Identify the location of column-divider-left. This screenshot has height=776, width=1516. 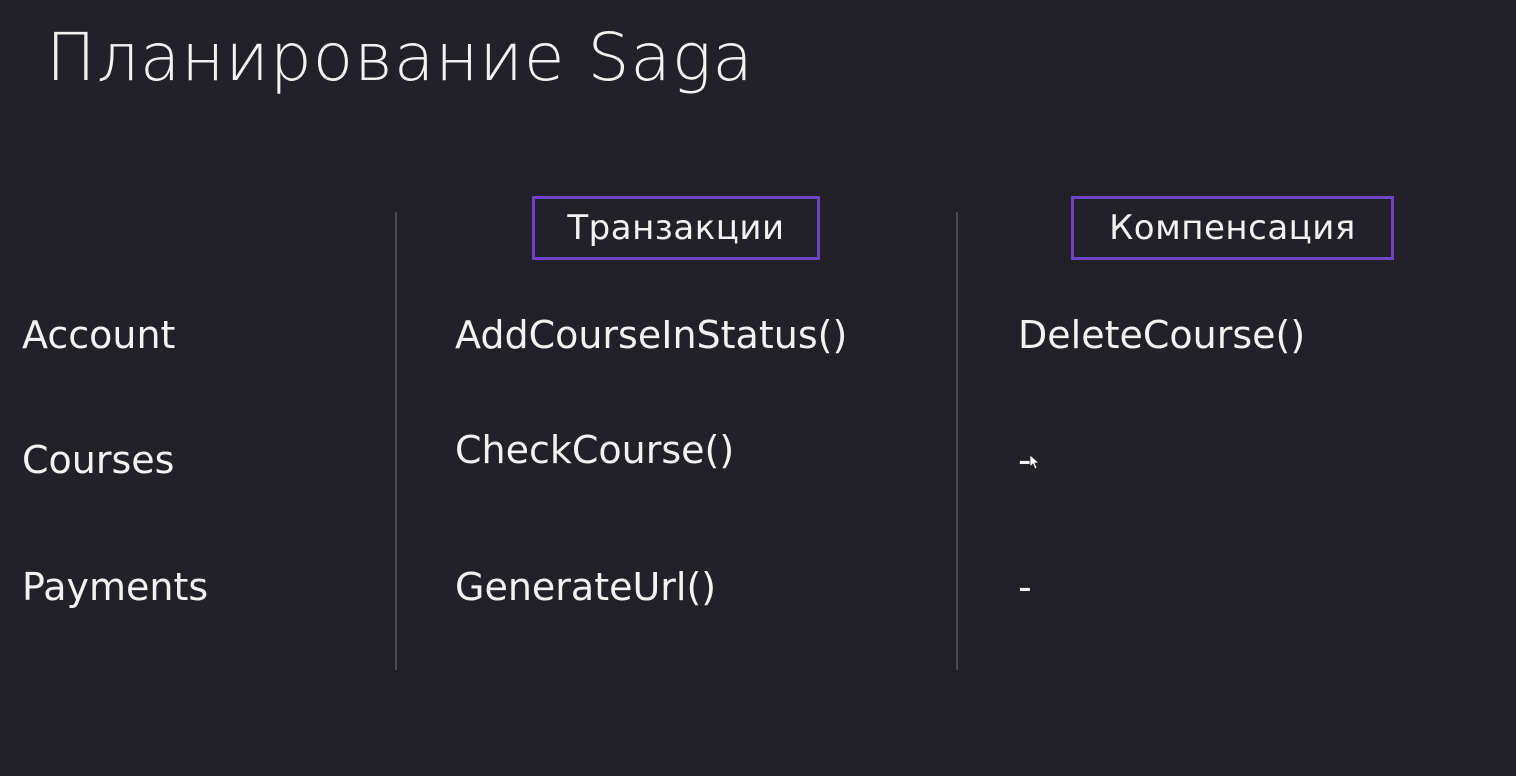
(396, 441).